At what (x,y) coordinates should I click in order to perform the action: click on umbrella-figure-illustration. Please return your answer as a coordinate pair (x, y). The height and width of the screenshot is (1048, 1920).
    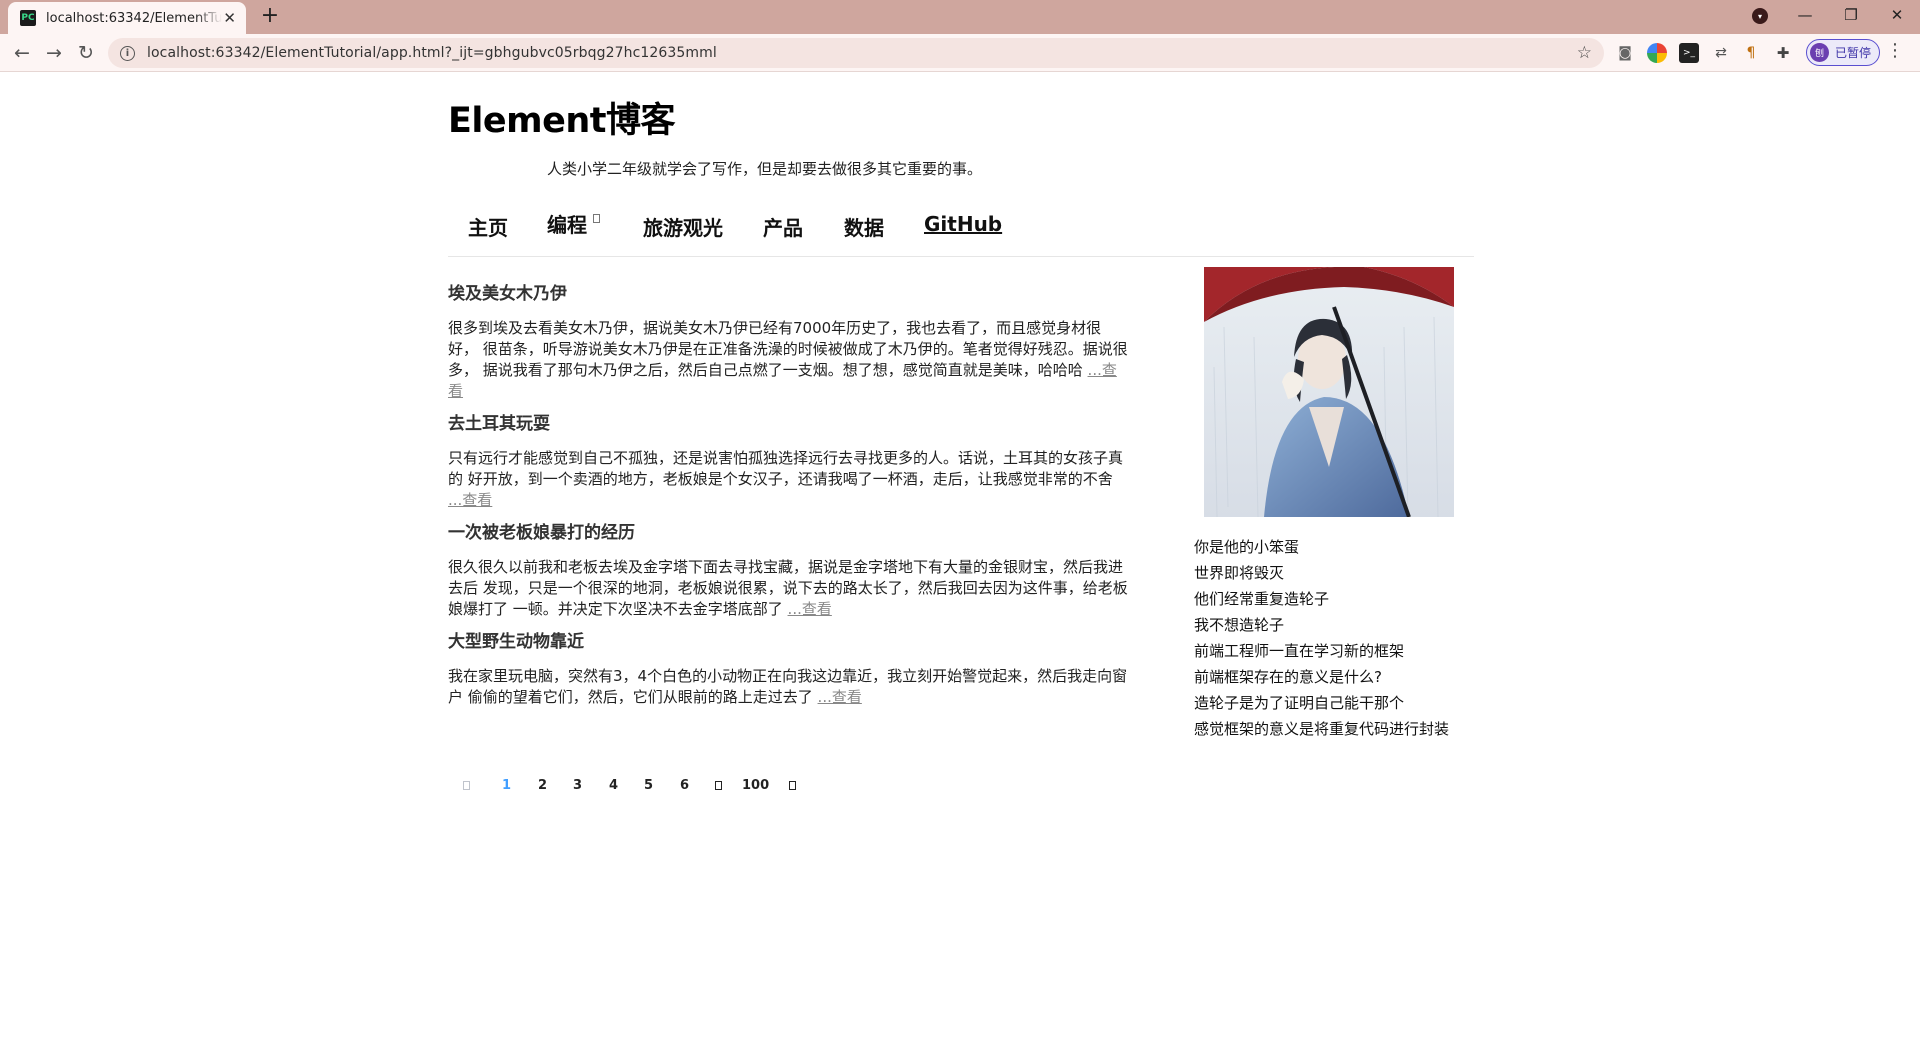
    Looking at the image, I should click on (1329, 392).